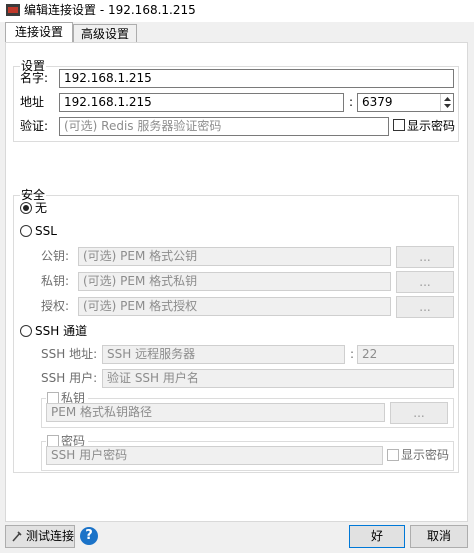 The width and height of the screenshot is (474, 553). What do you see at coordinates (214, 455) in the screenshot?
I see `ssh-password-input: SSH 用户密码` at bounding box center [214, 455].